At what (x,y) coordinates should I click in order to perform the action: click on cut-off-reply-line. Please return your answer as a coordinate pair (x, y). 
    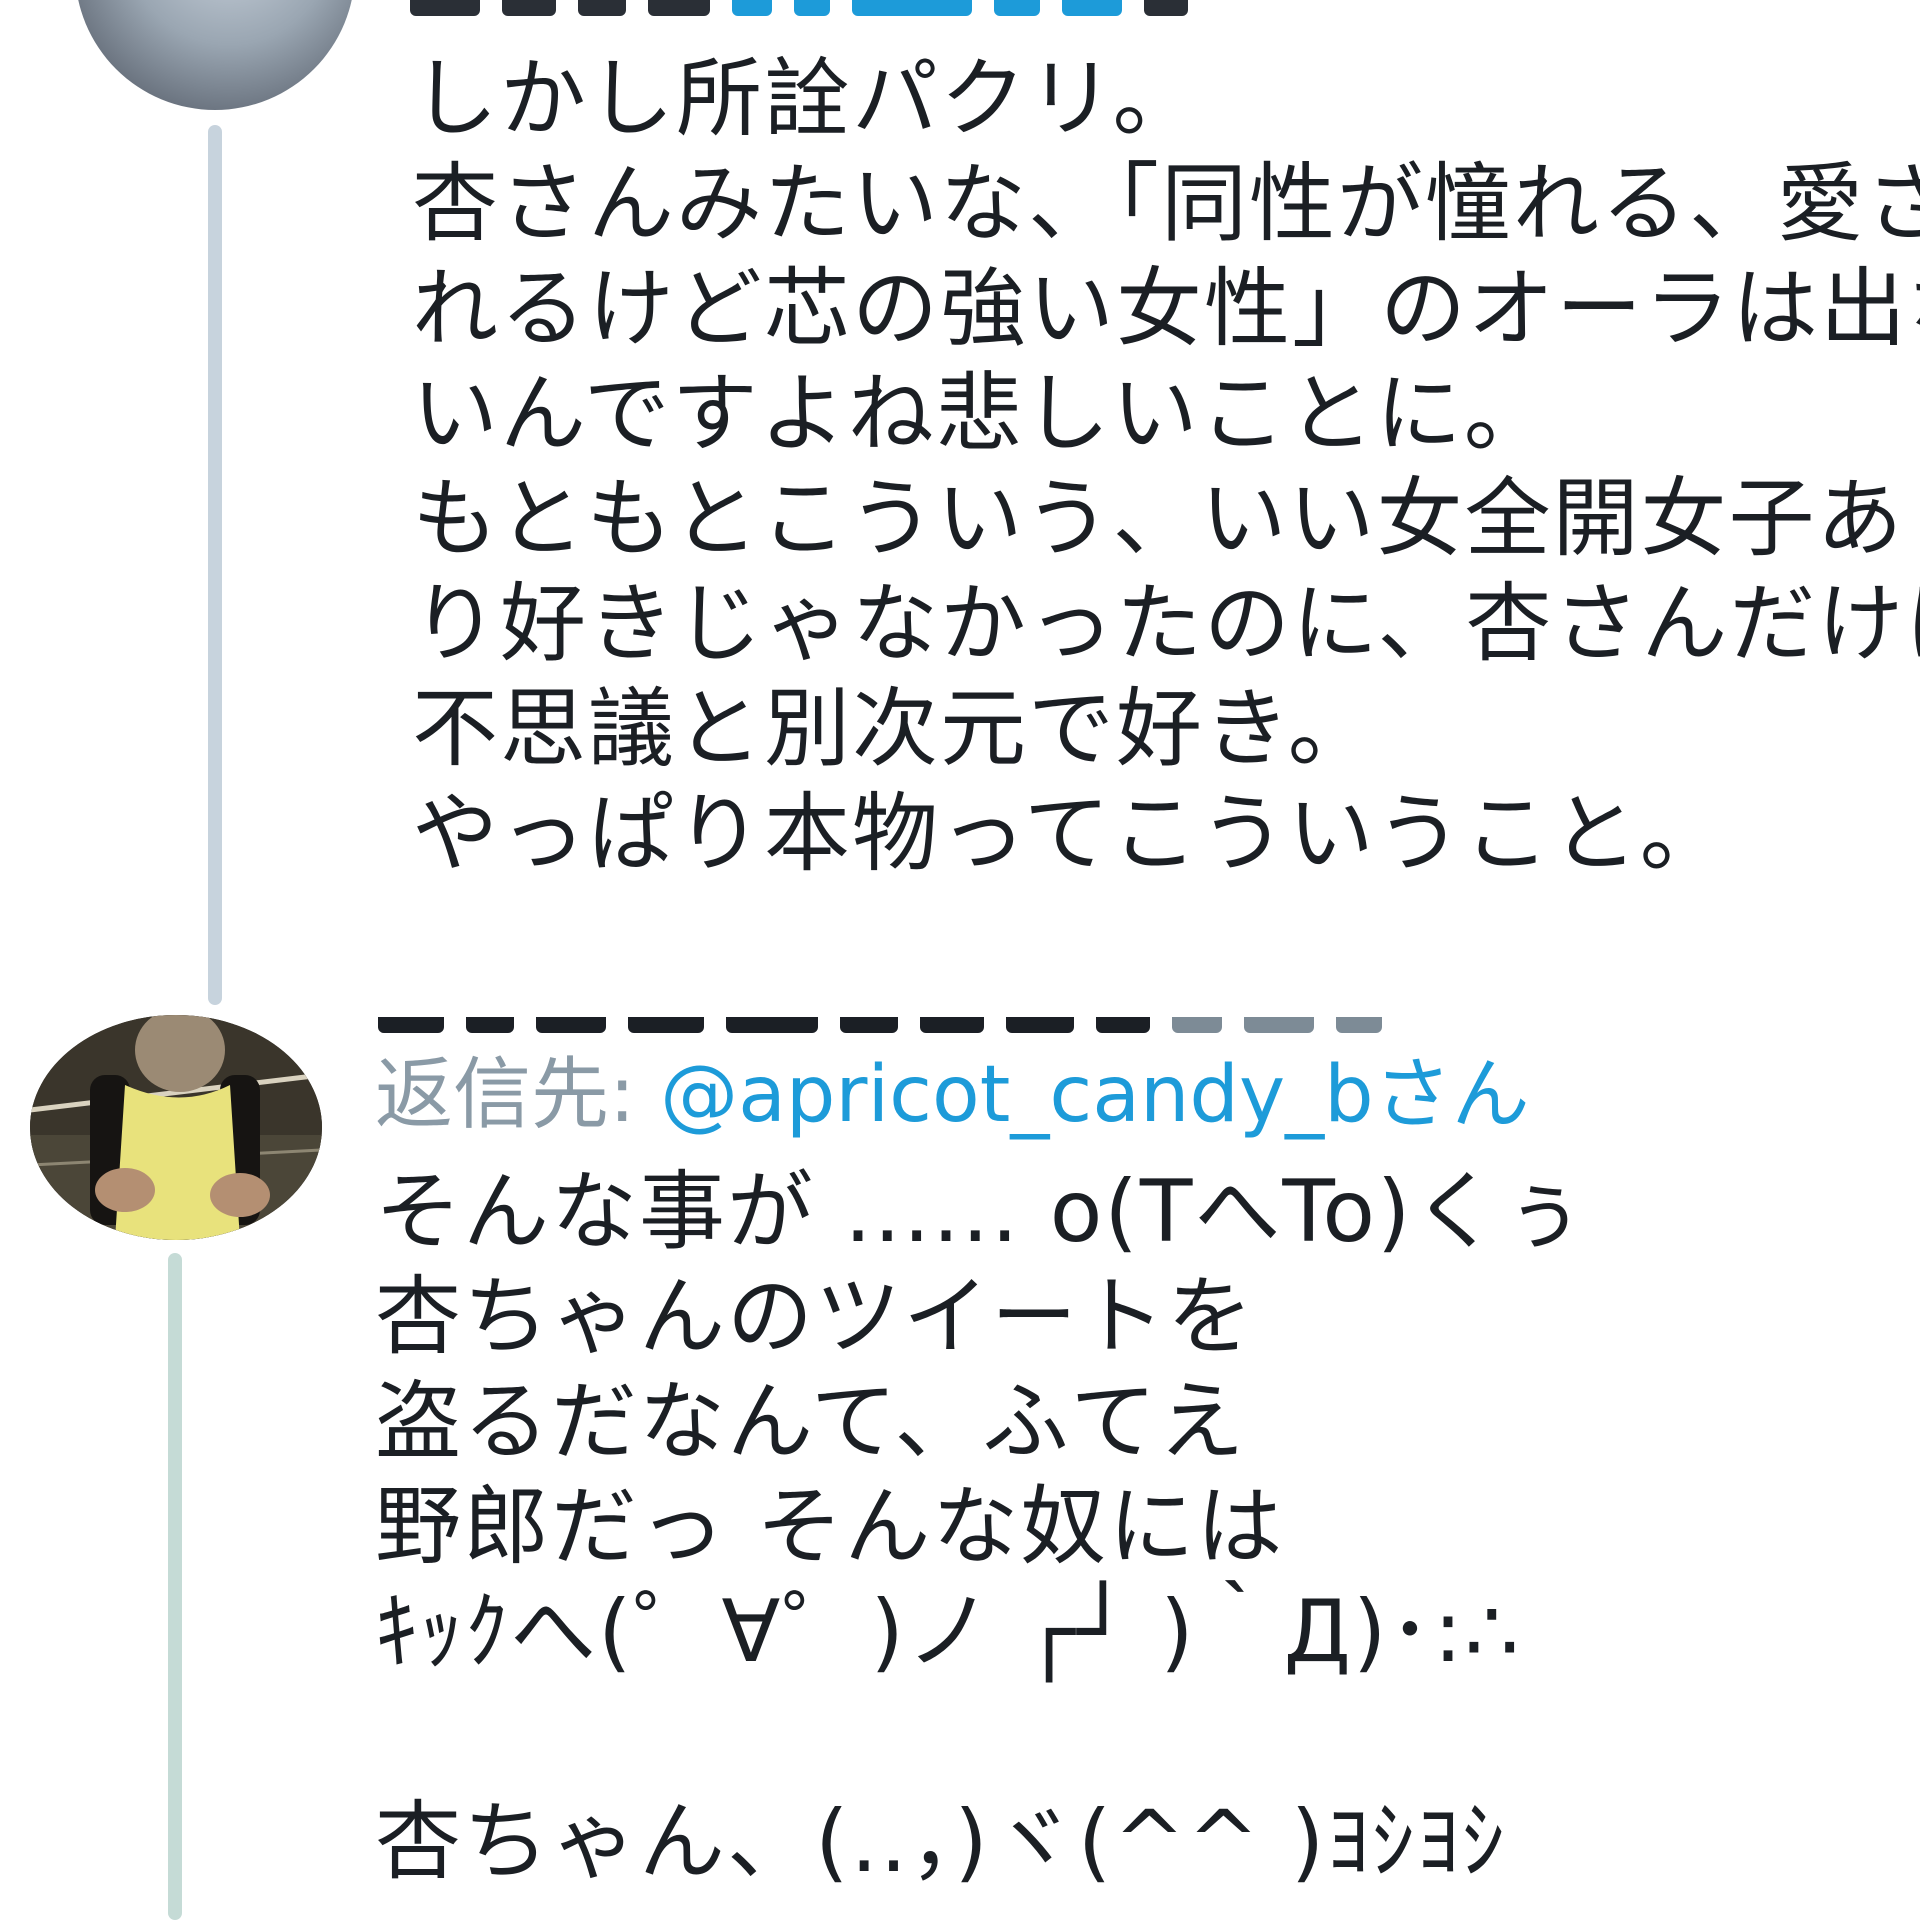
    Looking at the image, I should click on (960, 9).